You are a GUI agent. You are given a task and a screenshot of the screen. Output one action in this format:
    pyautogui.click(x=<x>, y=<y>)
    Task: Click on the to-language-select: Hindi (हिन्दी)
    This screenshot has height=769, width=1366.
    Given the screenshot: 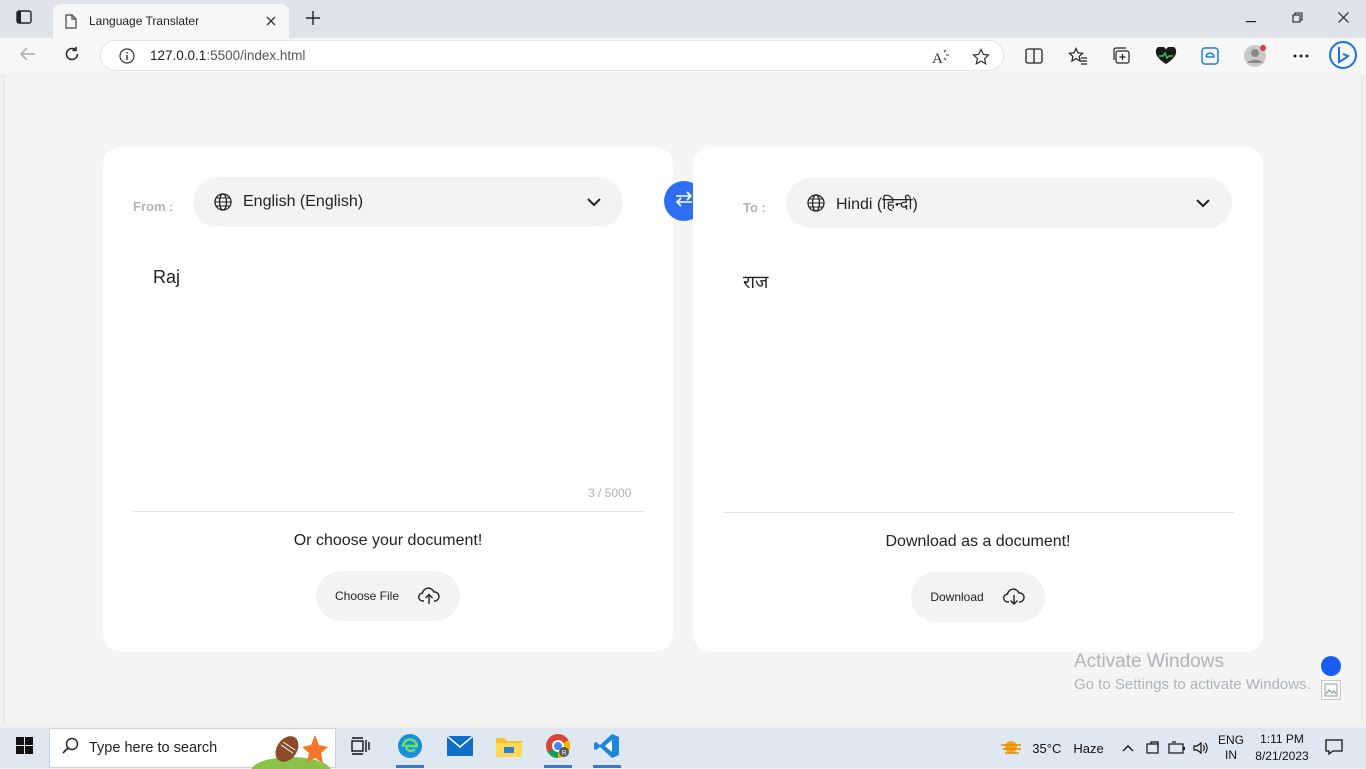 What is the action you would take?
    pyautogui.click(x=1009, y=203)
    